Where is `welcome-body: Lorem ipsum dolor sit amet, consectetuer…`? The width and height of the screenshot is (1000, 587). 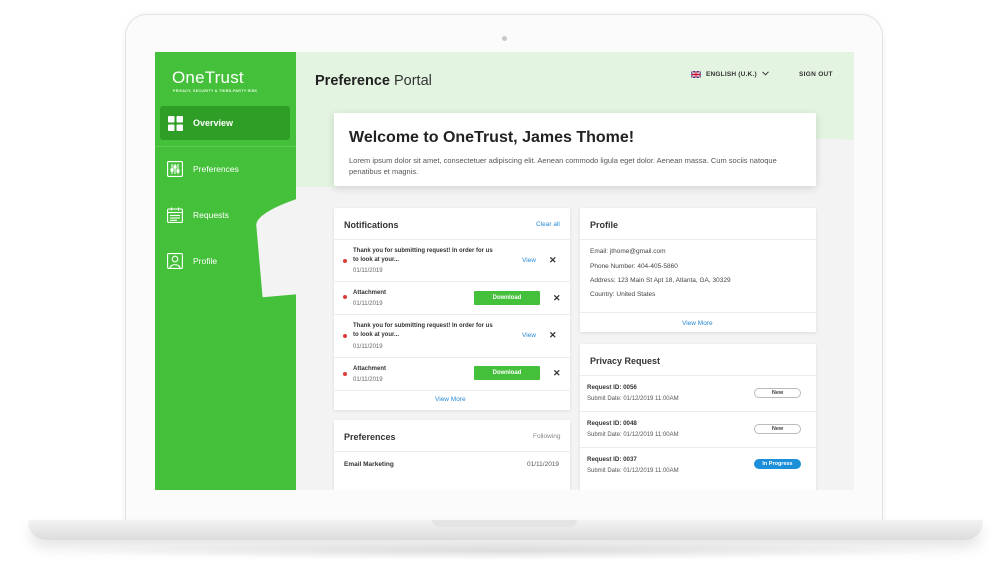
welcome-body: Lorem ipsum dolor sit amet, consectetuer… is located at coordinates (563, 166).